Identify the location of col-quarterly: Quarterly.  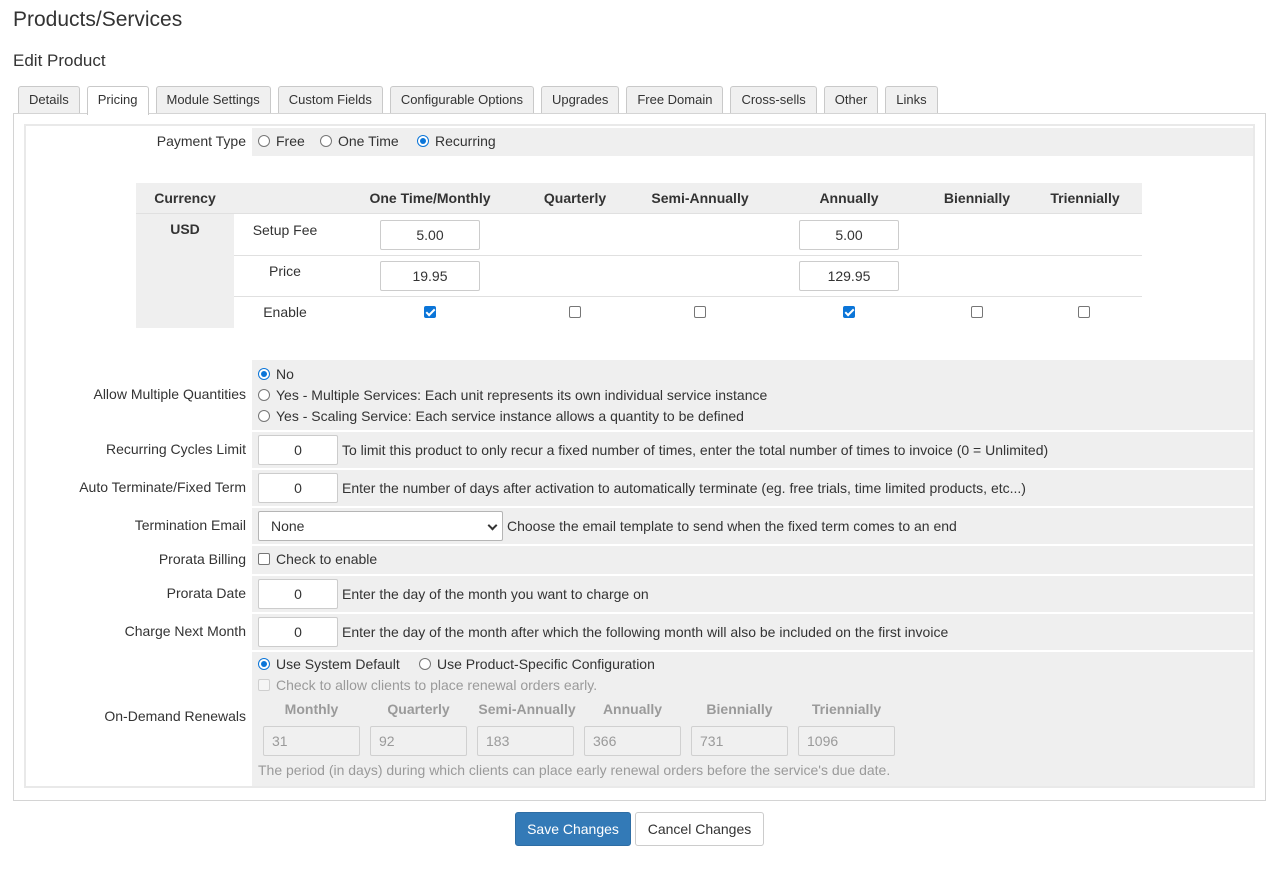
(575, 198).